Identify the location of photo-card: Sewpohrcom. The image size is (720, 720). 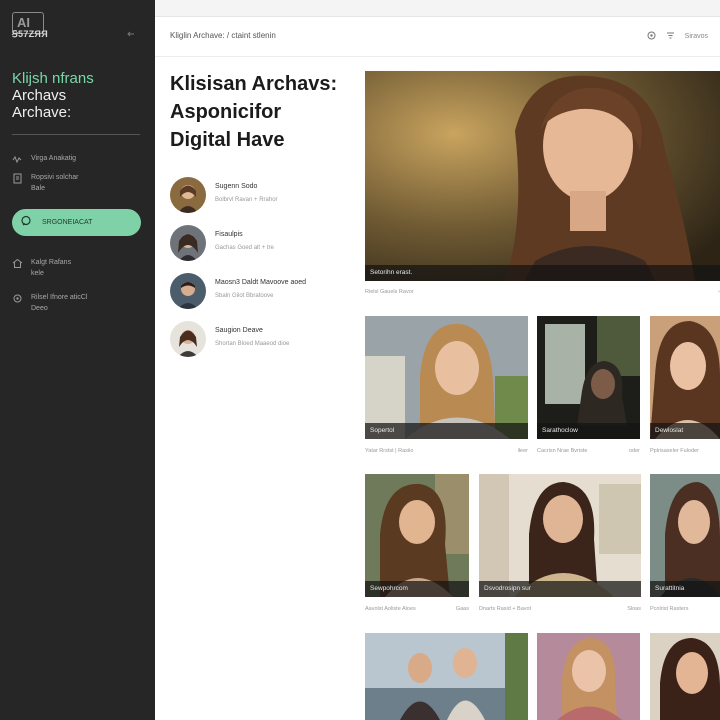
(417, 535).